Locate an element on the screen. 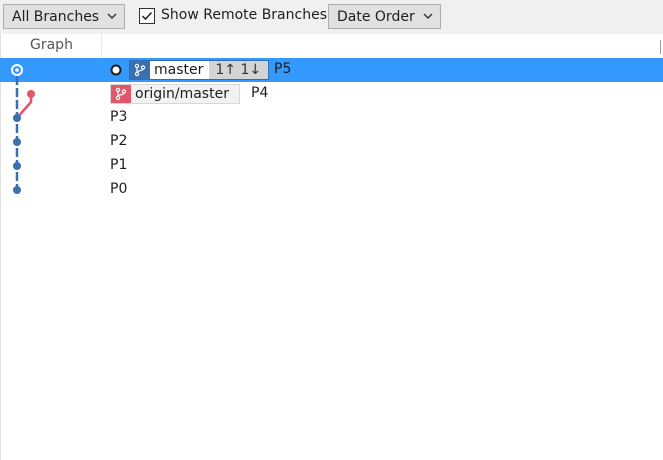 The width and height of the screenshot is (663, 460). head-marker-icon is located at coordinates (116, 70).